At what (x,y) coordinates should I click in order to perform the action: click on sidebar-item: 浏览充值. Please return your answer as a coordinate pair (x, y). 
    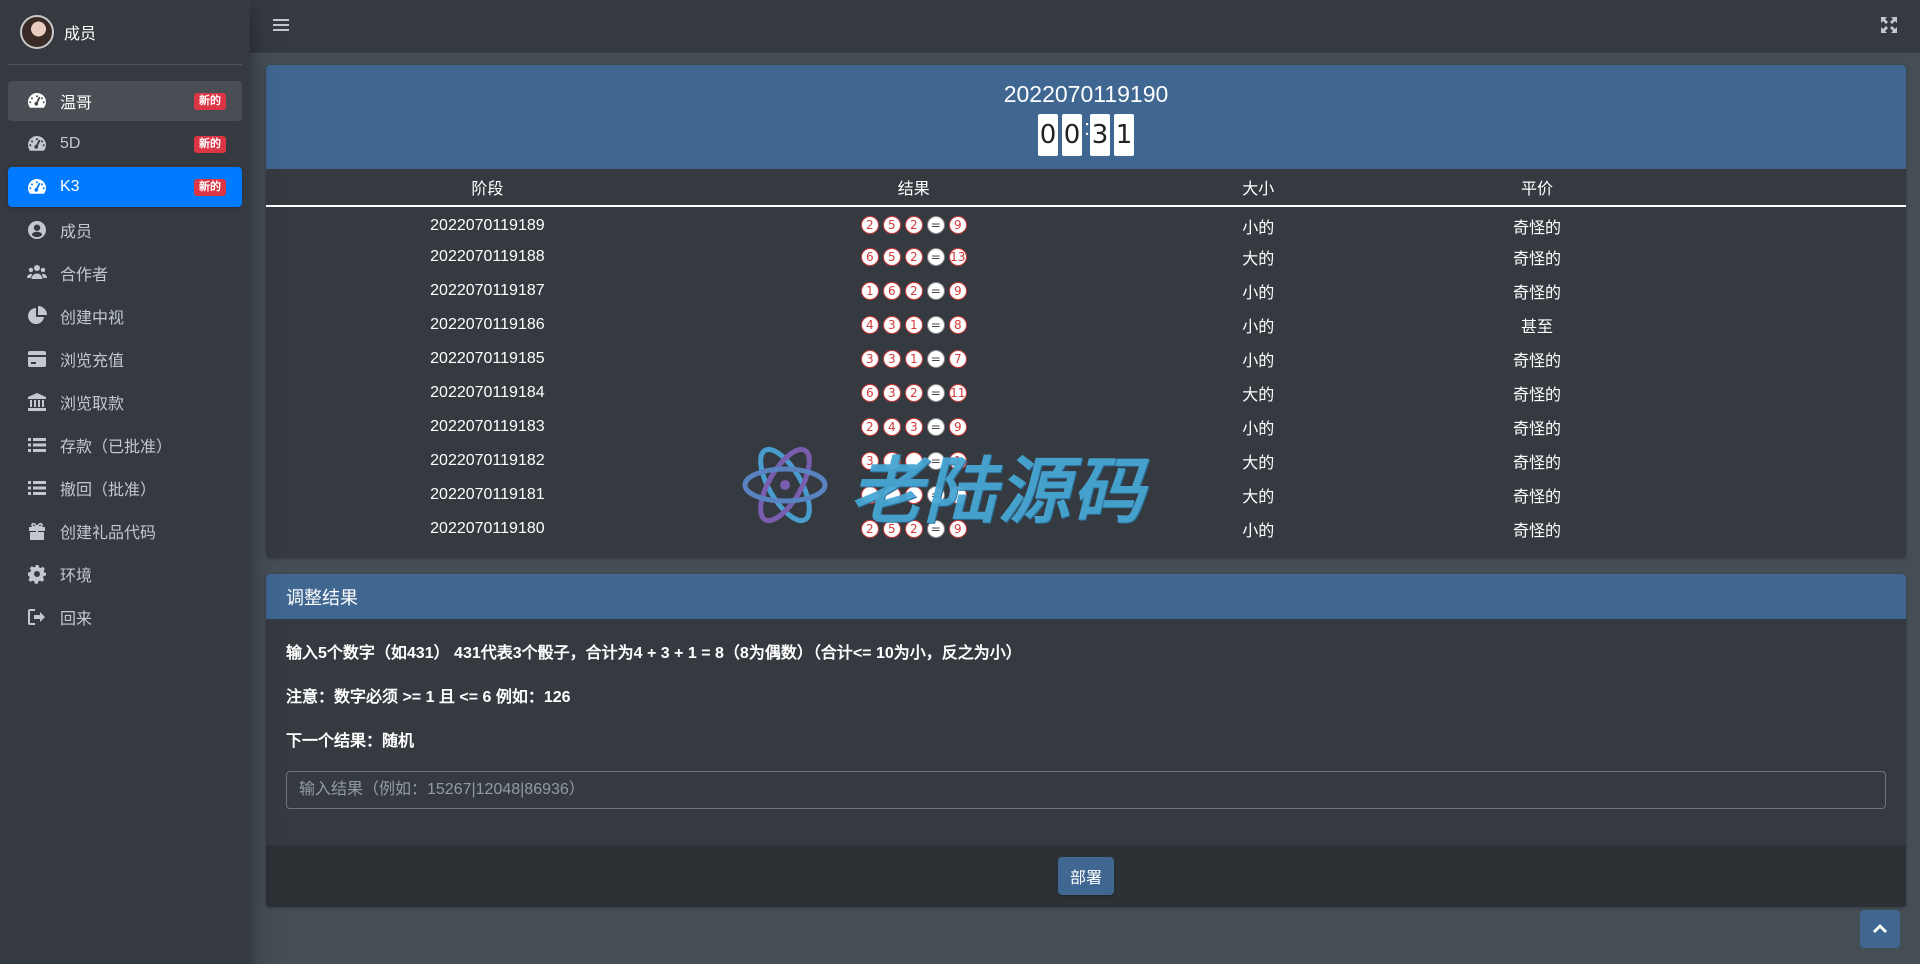
    Looking at the image, I should click on (125, 359).